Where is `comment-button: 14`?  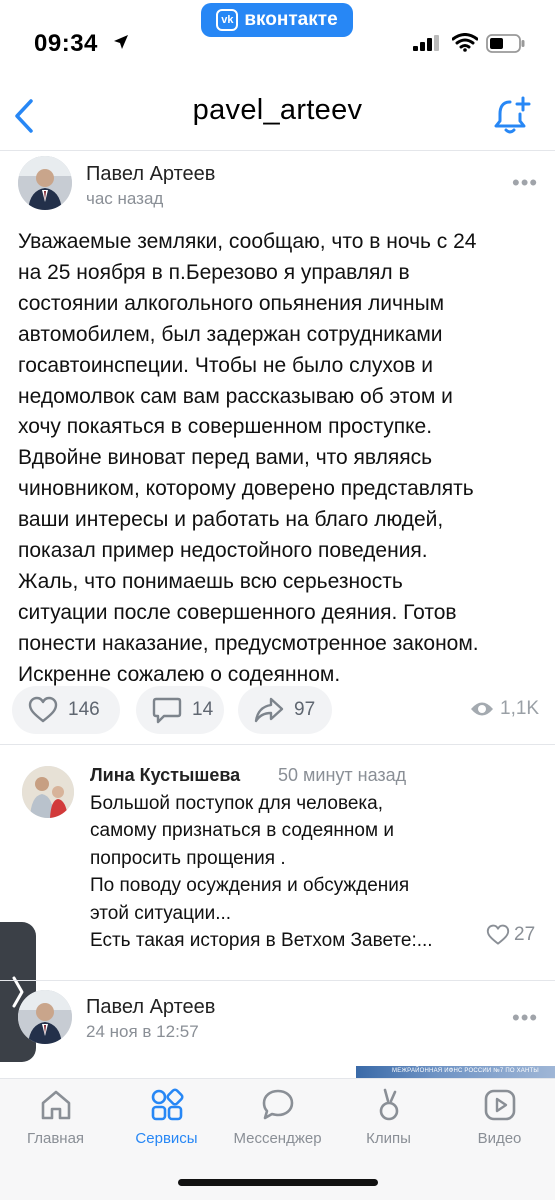 comment-button: 14 is located at coordinates (180, 710).